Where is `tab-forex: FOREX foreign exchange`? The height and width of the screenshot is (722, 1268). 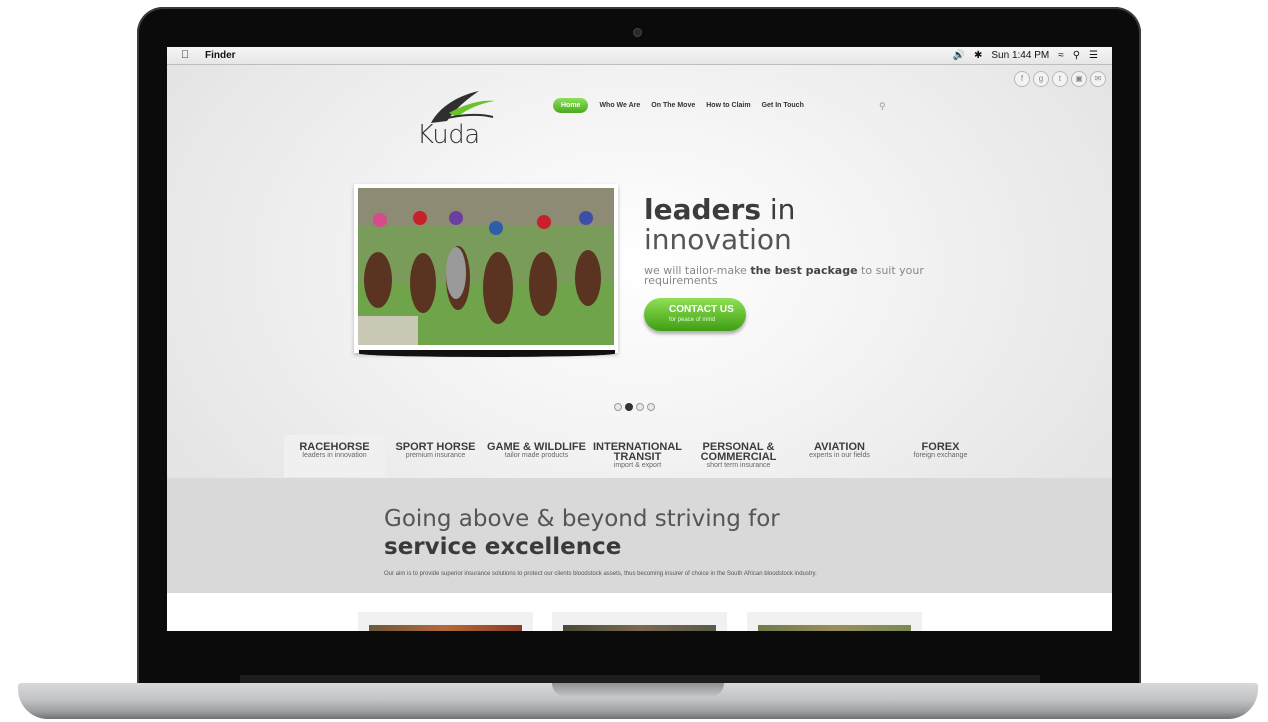 tab-forex: FOREX foreign exchange is located at coordinates (940, 456).